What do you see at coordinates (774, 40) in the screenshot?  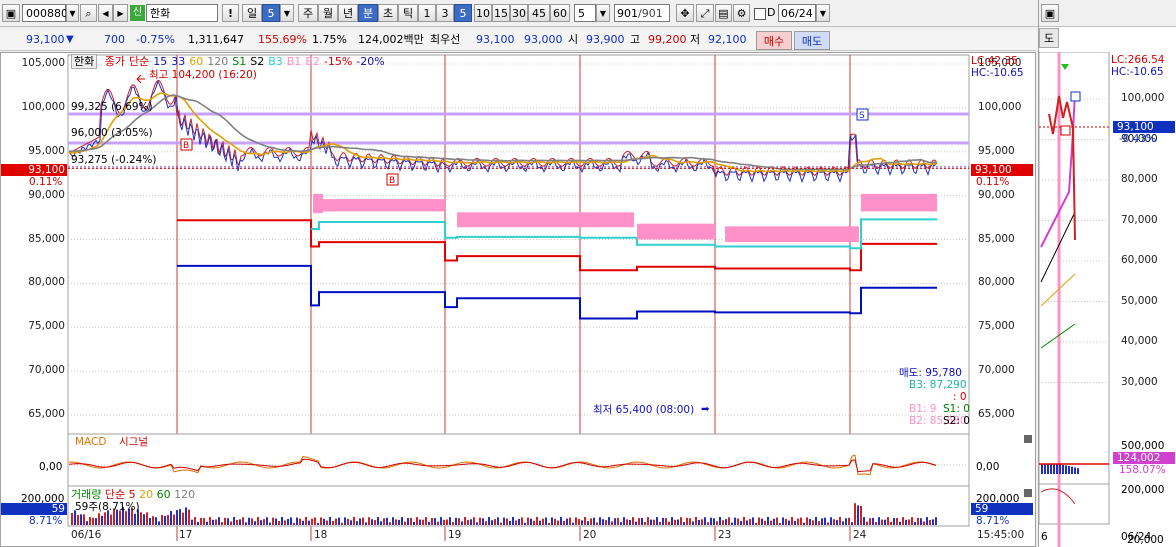 I see `buy-button: 매수` at bounding box center [774, 40].